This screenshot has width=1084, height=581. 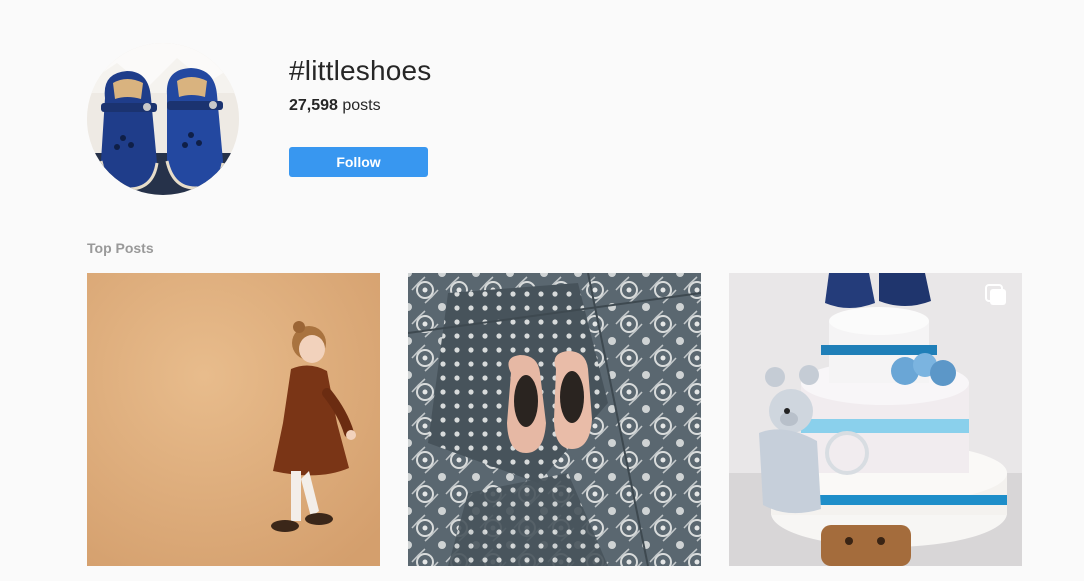 What do you see at coordinates (359, 105) in the screenshot?
I see `post-count-suffix: posts` at bounding box center [359, 105].